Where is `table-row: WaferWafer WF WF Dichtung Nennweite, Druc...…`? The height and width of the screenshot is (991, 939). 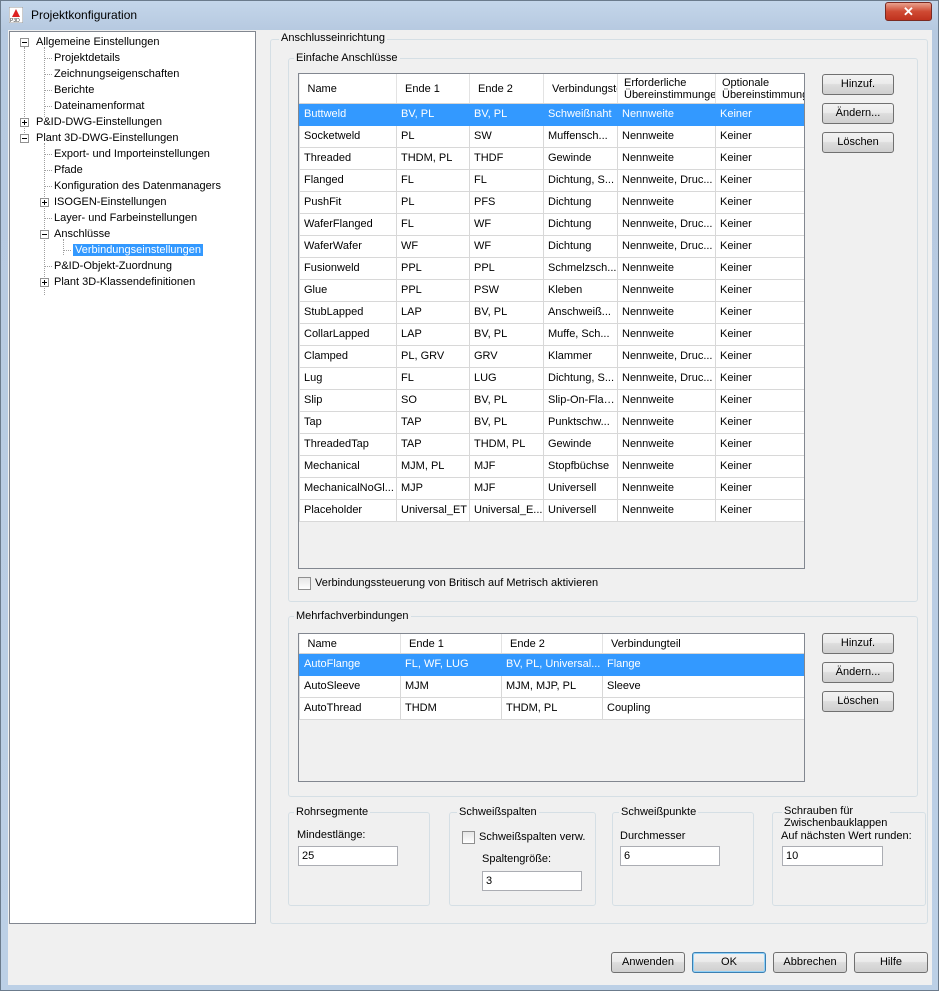 table-row: WaferWafer WF WF Dichtung Nennweite, Druc...… is located at coordinates (551, 246).